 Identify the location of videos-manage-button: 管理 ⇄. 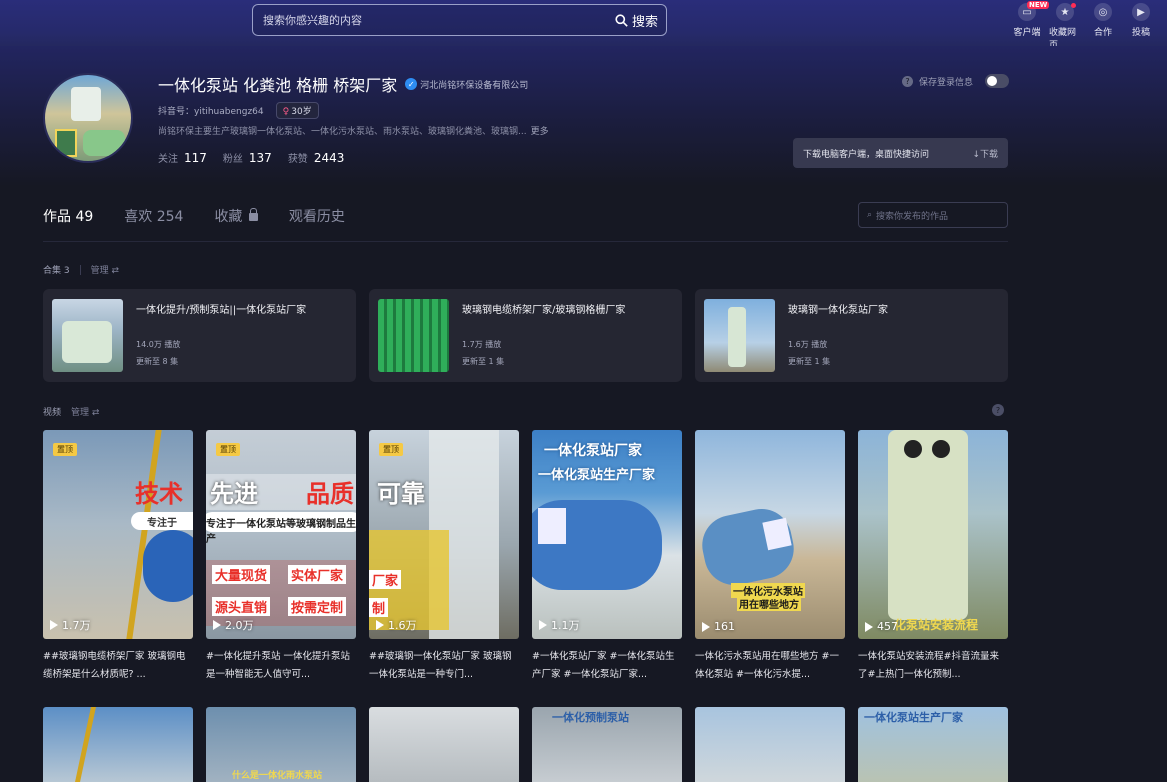
(85, 411).